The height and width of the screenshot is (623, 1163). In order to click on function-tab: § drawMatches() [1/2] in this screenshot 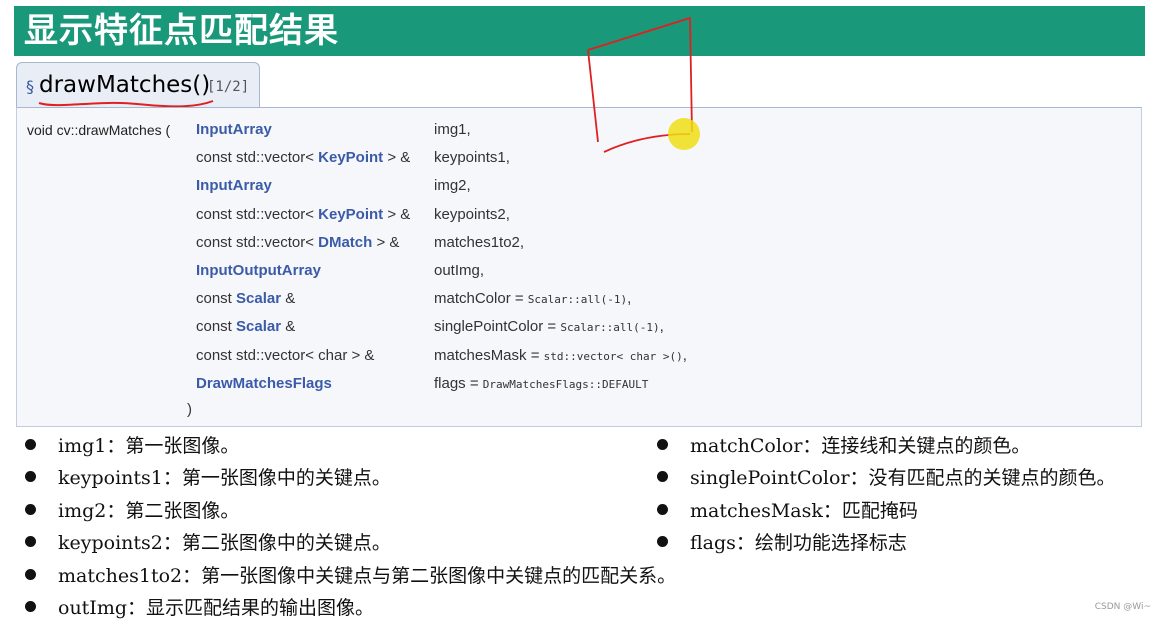, I will do `click(138, 86)`.